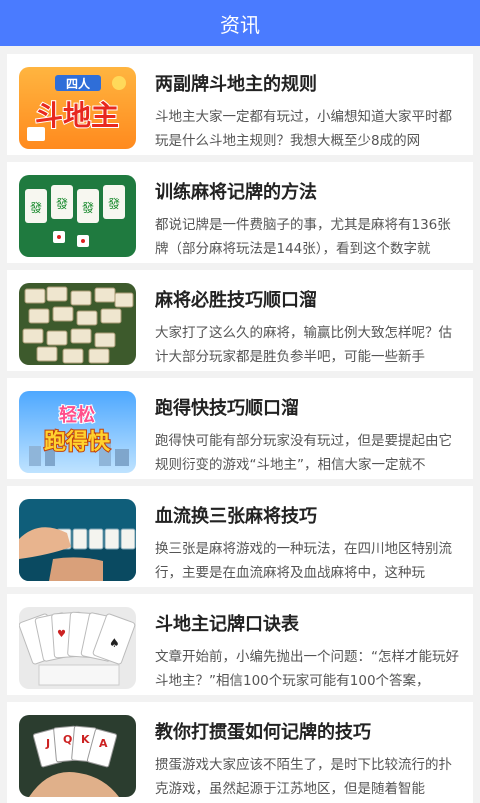 This screenshot has height=803, width=480. What do you see at coordinates (103, 743) in the screenshot?
I see `svg-text: A` at bounding box center [103, 743].